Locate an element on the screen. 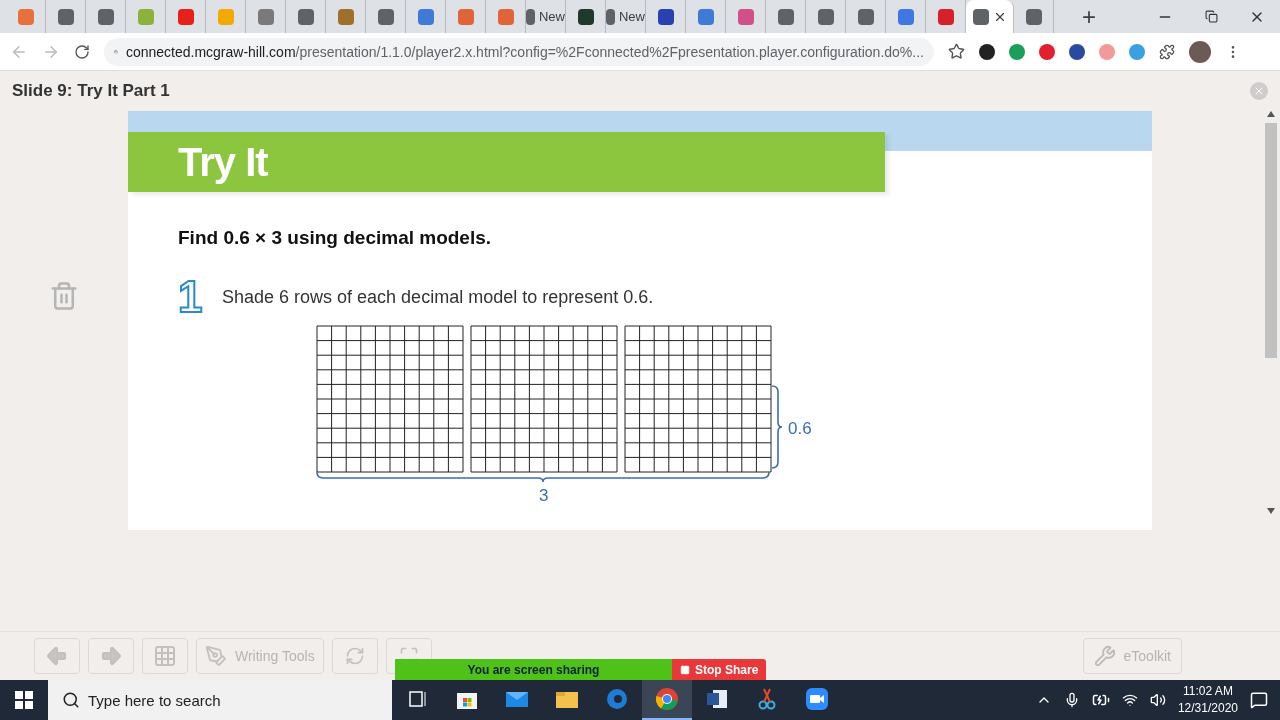 The width and height of the screenshot is (1280, 720). scroll-up-icon is located at coordinates (1271, 114).